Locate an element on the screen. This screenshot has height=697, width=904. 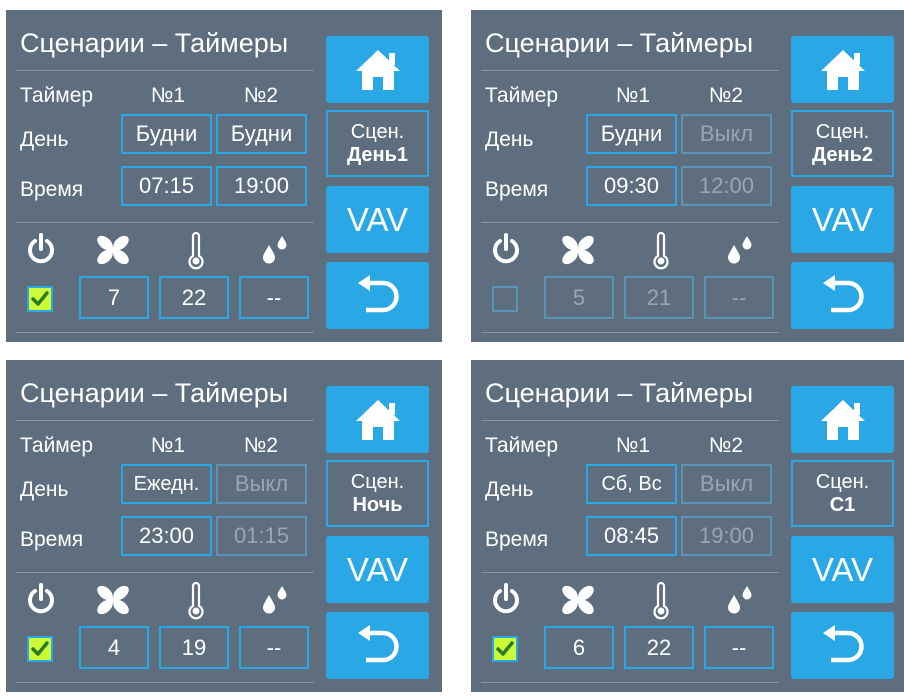
scene-button: Сцен. Ночь is located at coordinates (377, 493).